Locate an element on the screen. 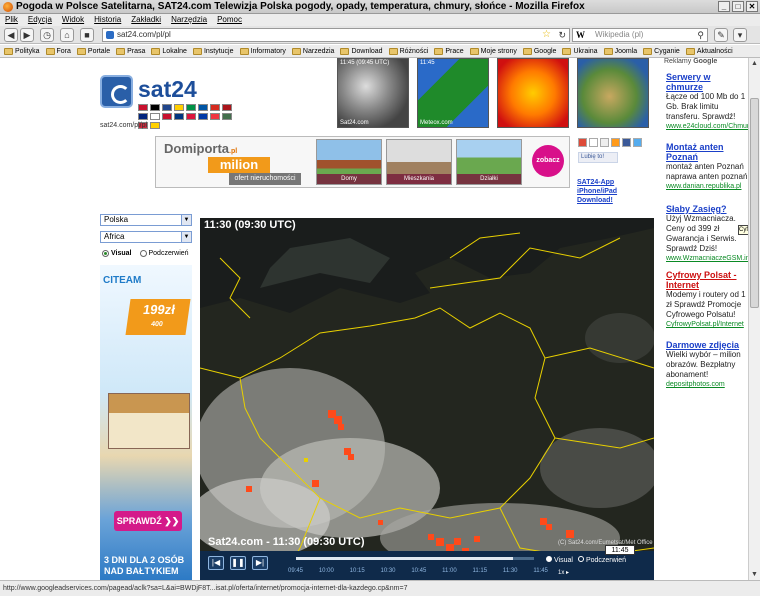  bookmark-folder: Instytucje is located at coordinates (213, 51).